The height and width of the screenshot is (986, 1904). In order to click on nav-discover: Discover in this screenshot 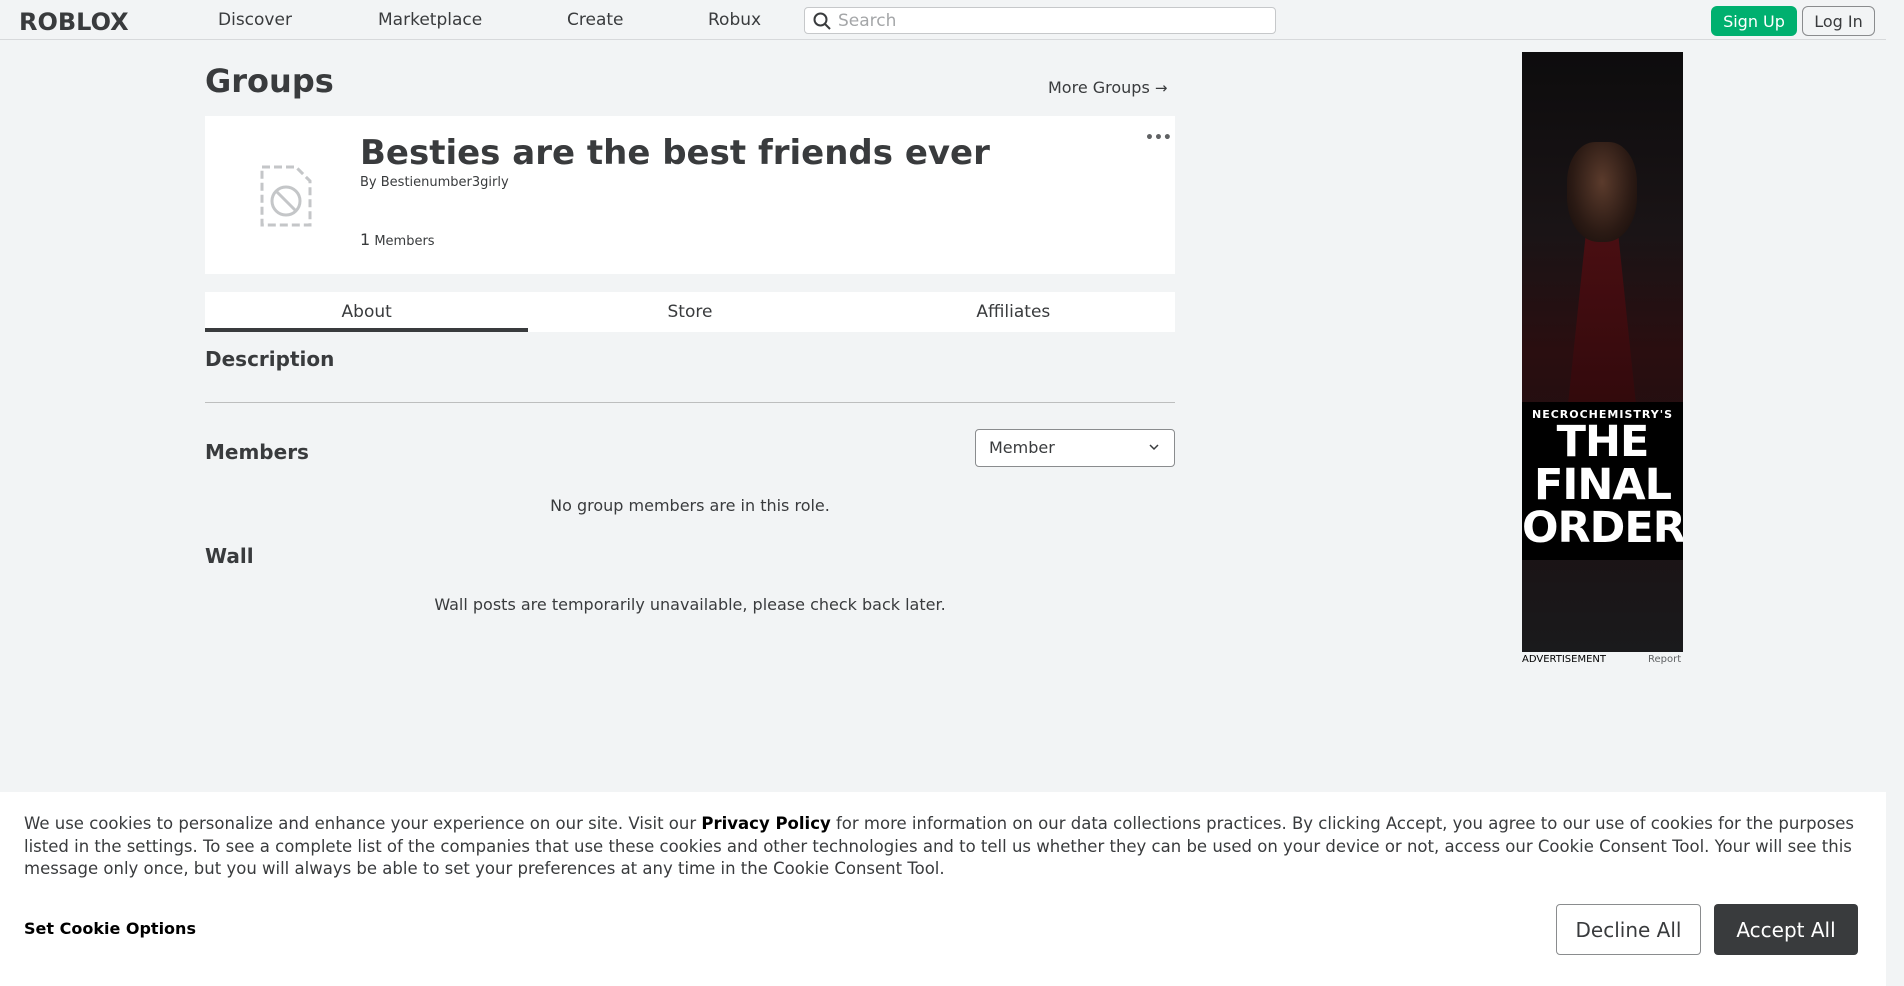, I will do `click(255, 20)`.